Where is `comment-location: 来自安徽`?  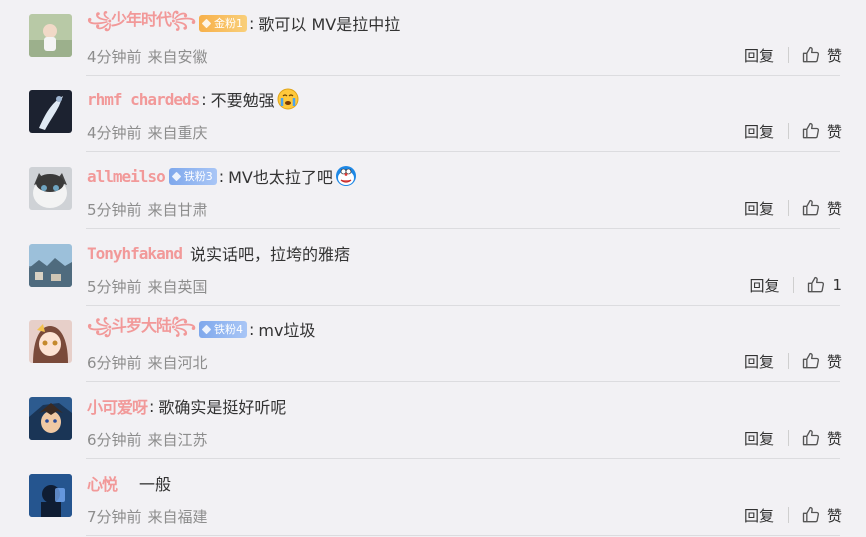
comment-location: 来自安徽 is located at coordinates (177, 57).